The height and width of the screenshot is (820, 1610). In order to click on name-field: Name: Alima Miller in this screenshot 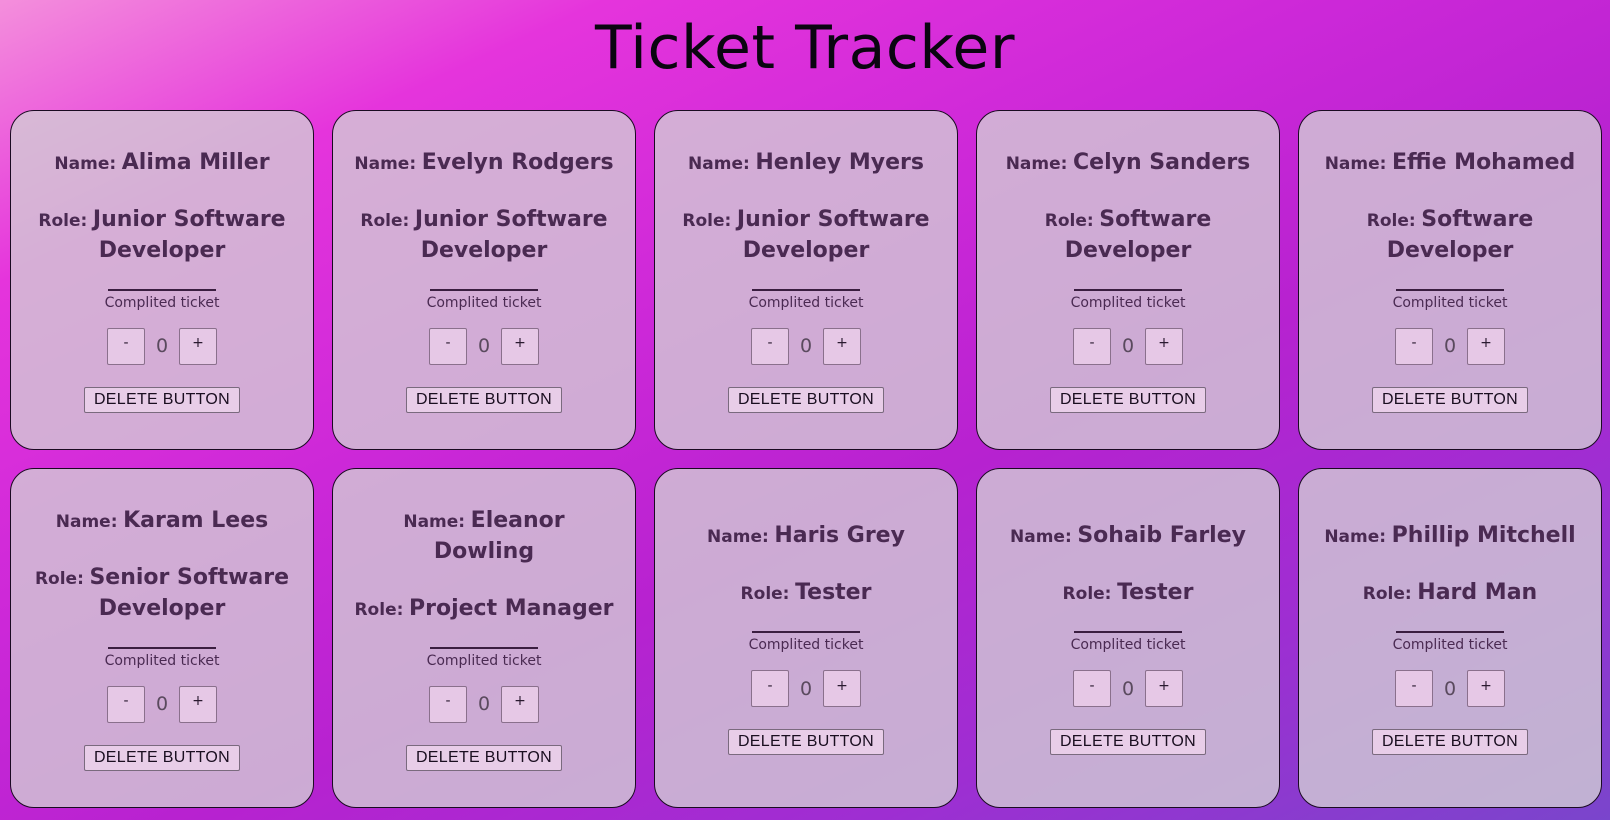, I will do `click(161, 163)`.